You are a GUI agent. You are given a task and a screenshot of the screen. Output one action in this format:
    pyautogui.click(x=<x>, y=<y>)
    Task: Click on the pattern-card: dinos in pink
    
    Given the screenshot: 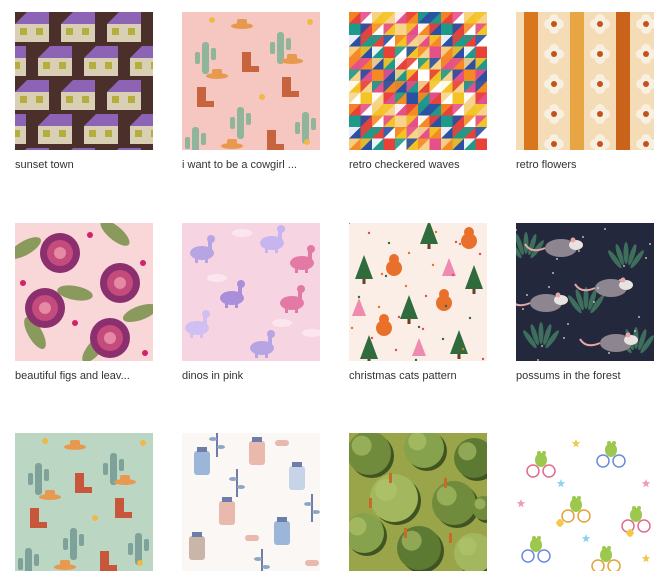 What is the action you would take?
    pyautogui.click(x=251, y=303)
    